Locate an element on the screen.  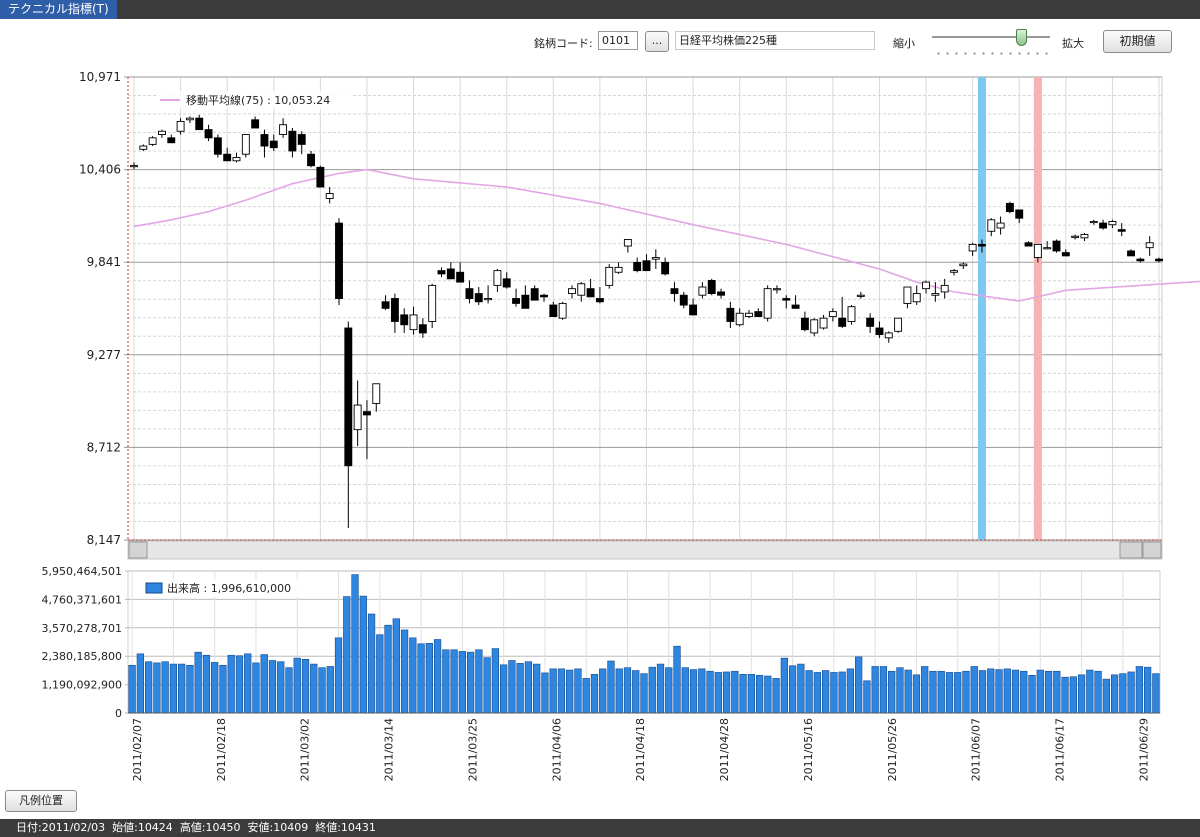
volume-y-tick-label: 4,760,371,601 is located at coordinates (82, 599).